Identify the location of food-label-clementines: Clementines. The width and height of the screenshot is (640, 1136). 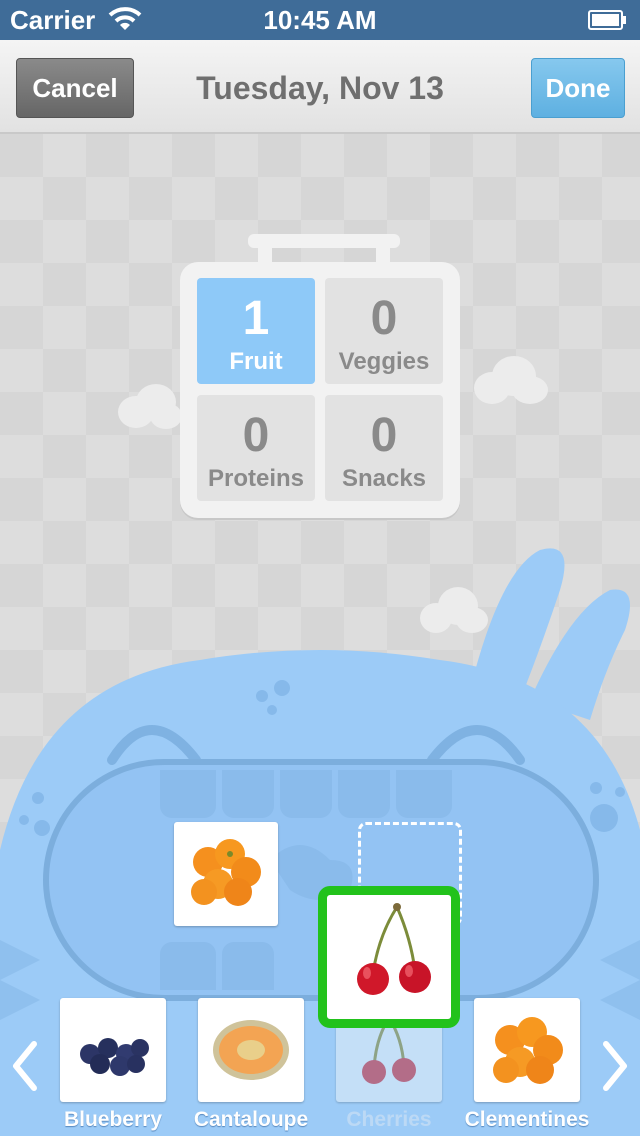
(527, 1119).